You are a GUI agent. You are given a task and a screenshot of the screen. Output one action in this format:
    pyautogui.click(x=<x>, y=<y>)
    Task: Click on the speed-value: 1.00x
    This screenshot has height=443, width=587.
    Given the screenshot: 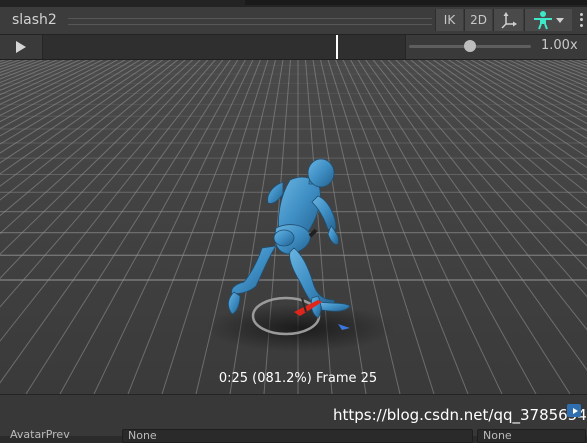 What is the action you would take?
    pyautogui.click(x=559, y=45)
    